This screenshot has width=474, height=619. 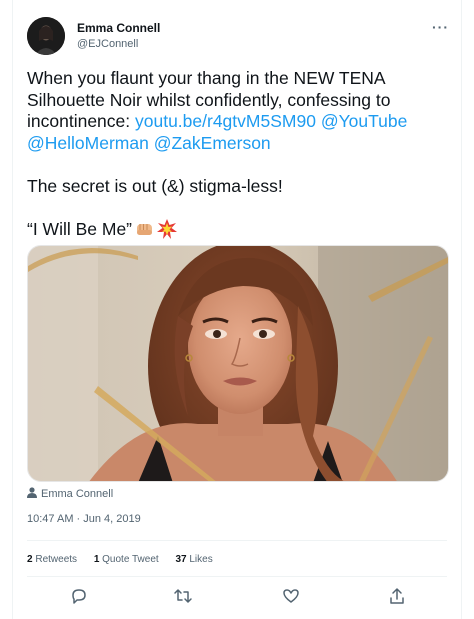 I want to click on author-name: Emma Connell, so click(x=118, y=28).